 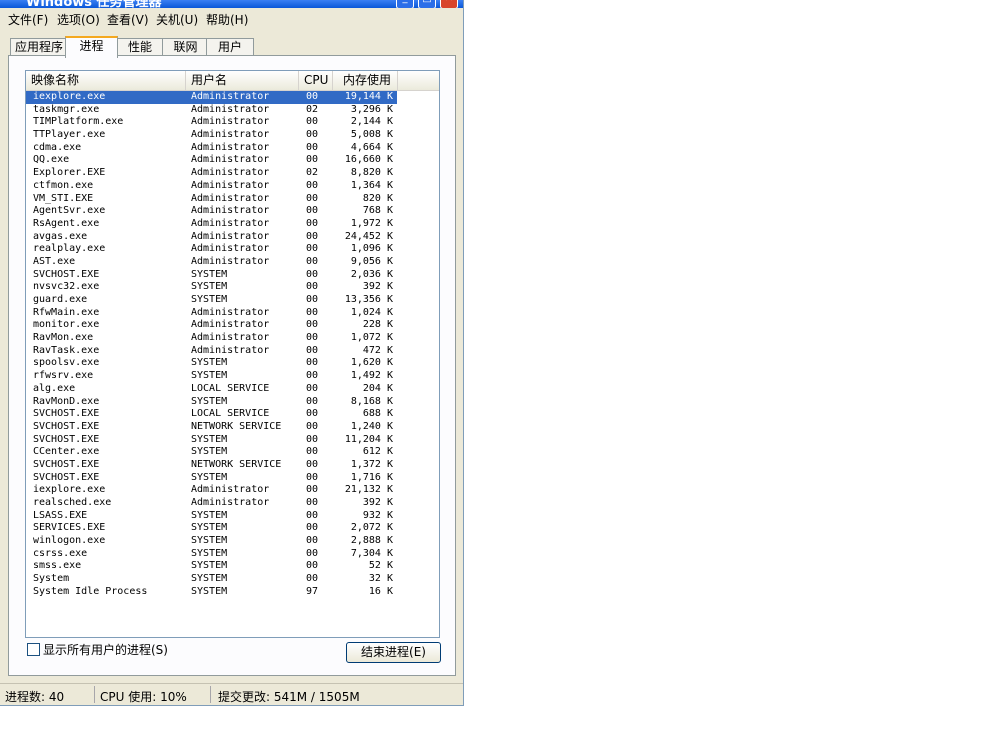 What do you see at coordinates (232, 211) in the screenshot?
I see `table-row: AgentSvr.exe Administrator 00 768 K` at bounding box center [232, 211].